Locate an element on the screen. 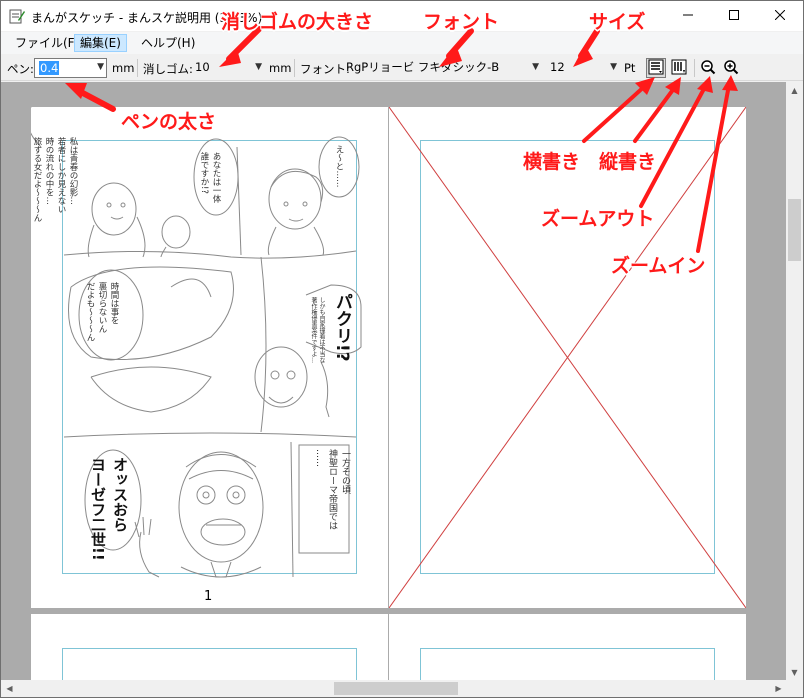 Image resolution: width=804 pixels, height=698 pixels. horizontal-text-icon is located at coordinates (656, 68).